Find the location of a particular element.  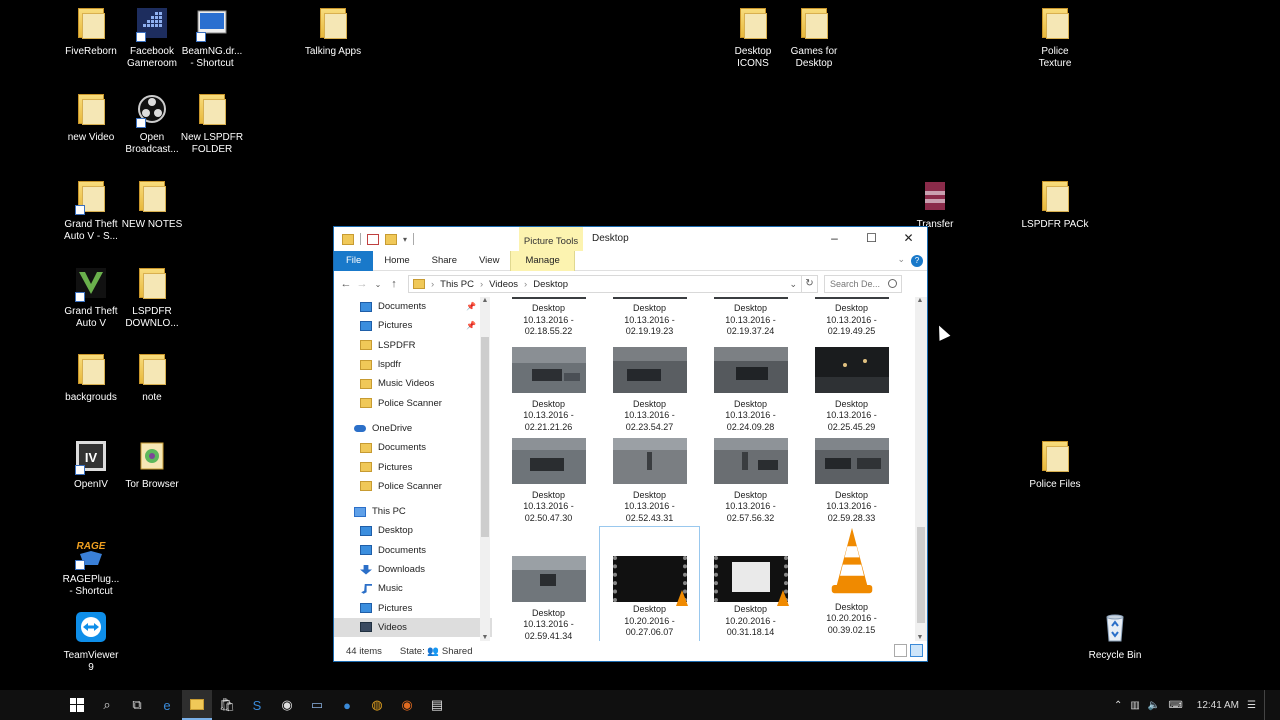

tab-share: Share is located at coordinates (444, 261).